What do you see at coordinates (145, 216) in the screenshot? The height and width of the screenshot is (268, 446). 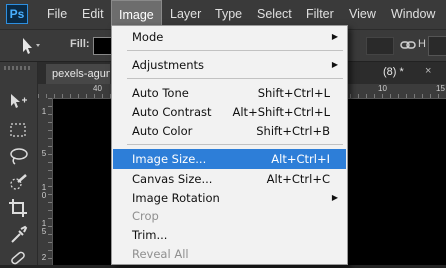 I see `menu-item-label: Crop` at bounding box center [145, 216].